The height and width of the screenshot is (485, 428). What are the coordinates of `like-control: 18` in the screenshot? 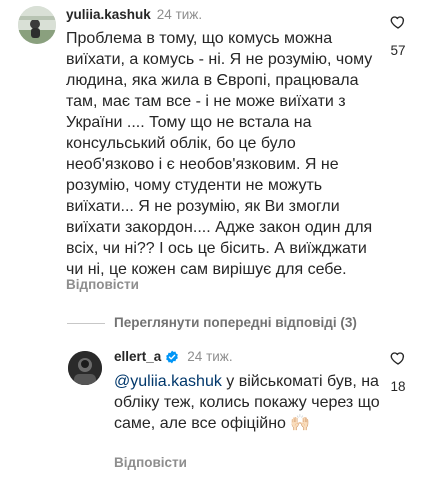 It's located at (398, 372).